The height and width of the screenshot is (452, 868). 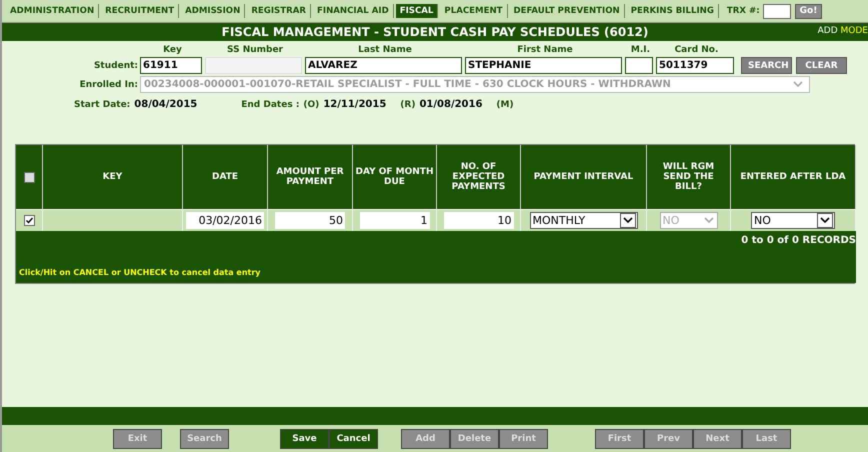 What do you see at coordinates (793, 177) in the screenshot?
I see `column-header: ENTERED AFTER LDA` at bounding box center [793, 177].